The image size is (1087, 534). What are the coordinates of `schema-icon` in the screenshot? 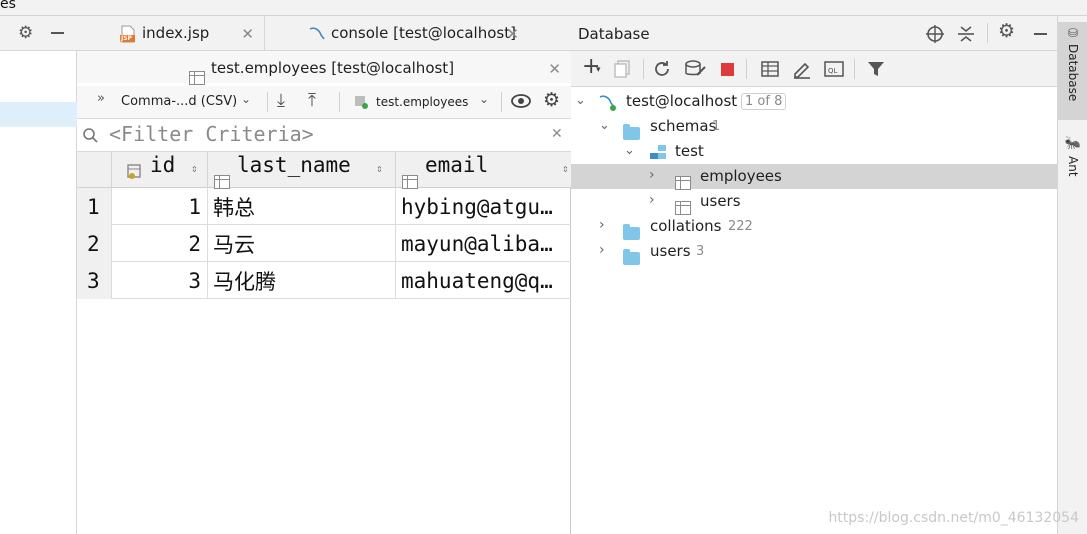 It's located at (658, 154).